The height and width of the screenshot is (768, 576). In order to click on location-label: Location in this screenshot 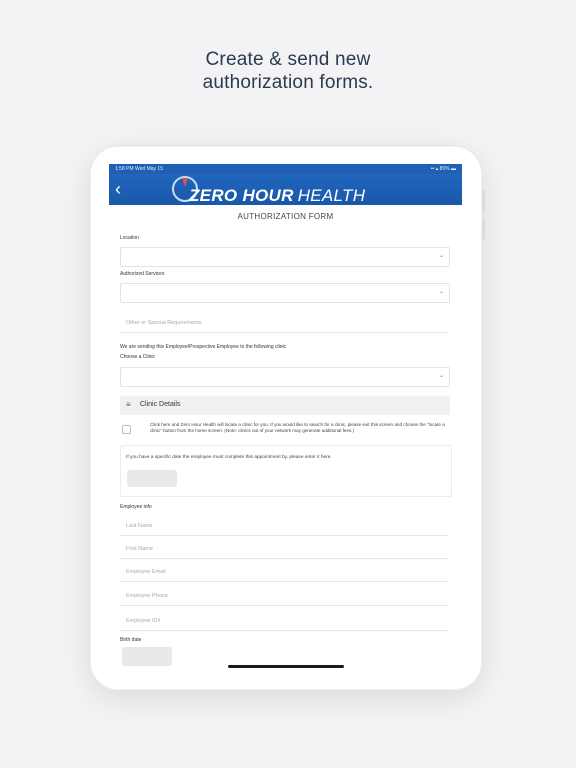, I will do `click(129, 238)`.